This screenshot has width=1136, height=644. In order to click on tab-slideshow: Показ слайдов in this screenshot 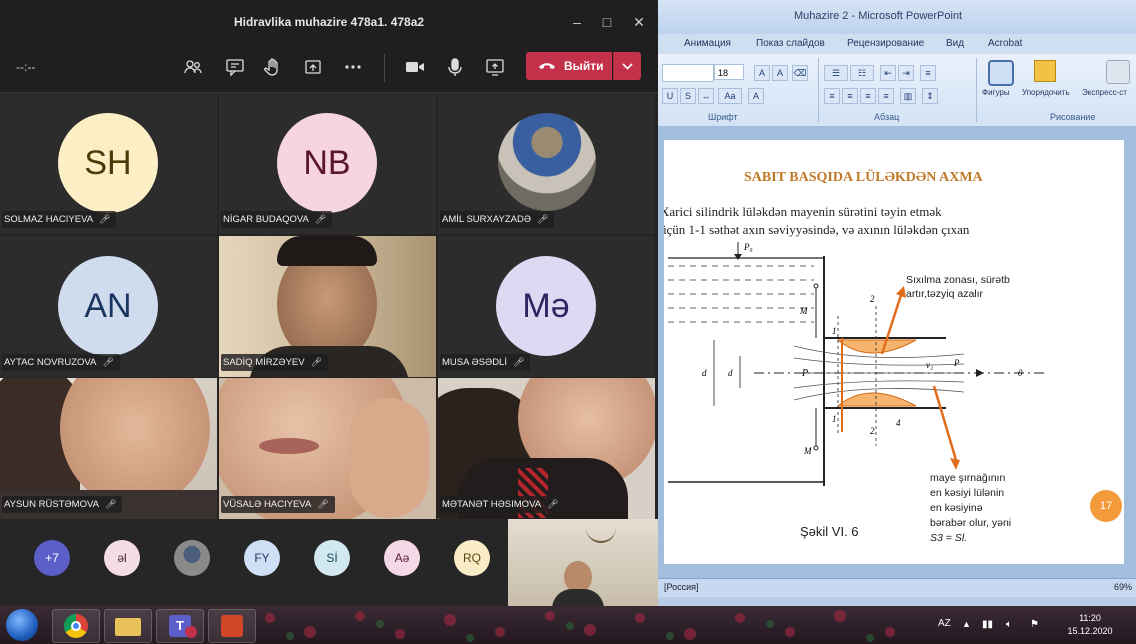, I will do `click(790, 43)`.